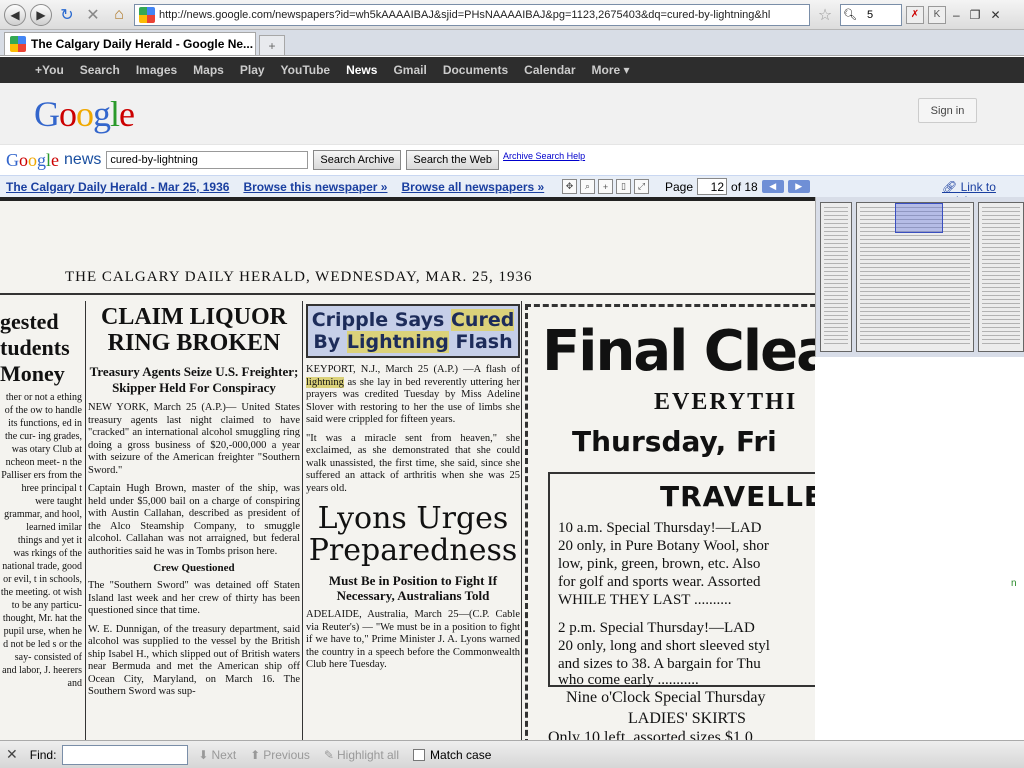 Image resolution: width=1024 pixels, height=768 pixels. Describe the element at coordinates (280, 755) in the screenshot. I see `find-previous-button: ⬆ Previous` at that location.